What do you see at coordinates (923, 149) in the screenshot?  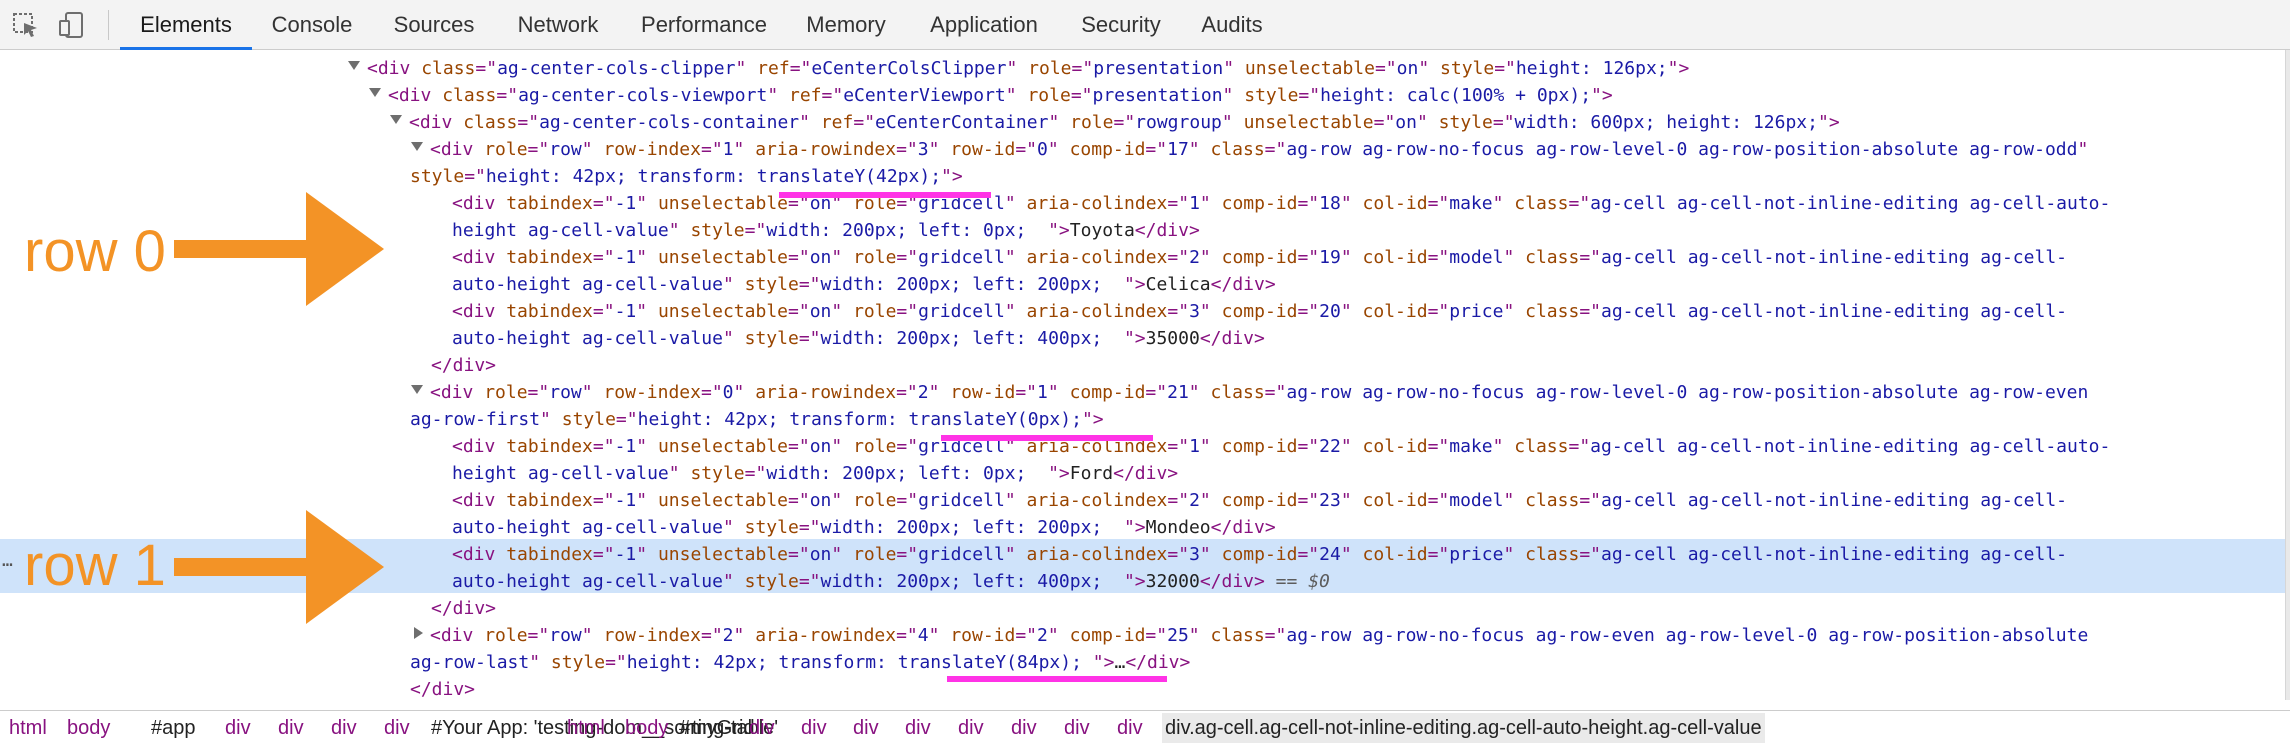 I see `attr-value-token: 3` at bounding box center [923, 149].